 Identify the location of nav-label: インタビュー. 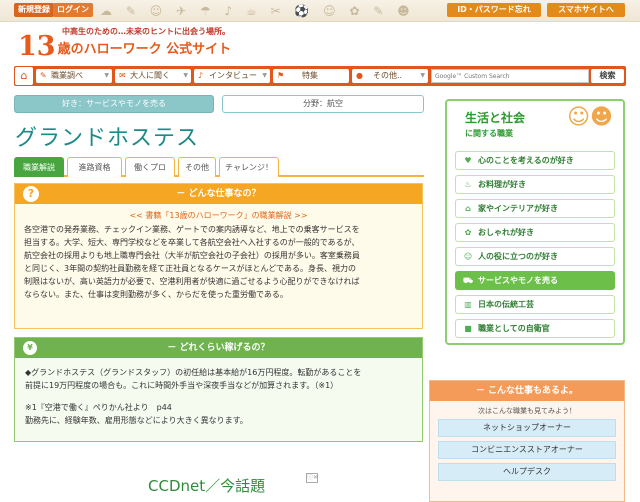
(233, 75).